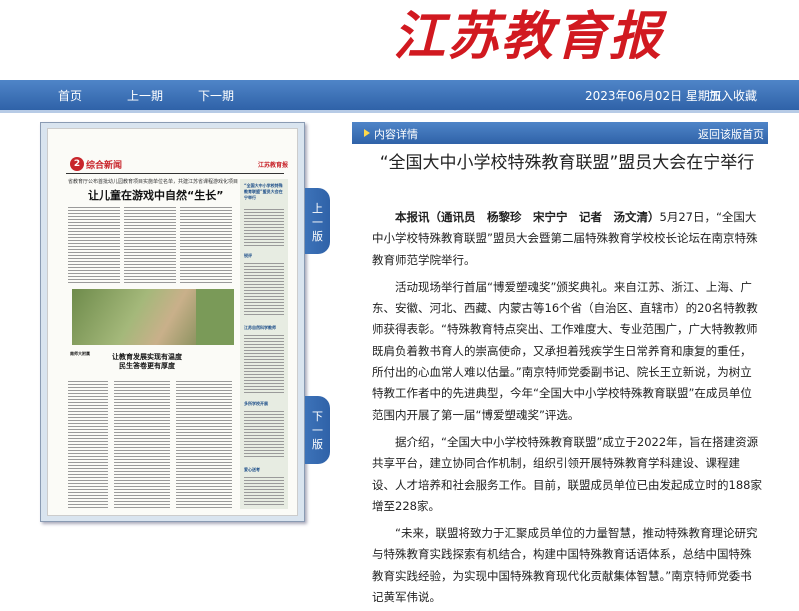 This screenshot has height=611, width=799. What do you see at coordinates (252, 470) in the screenshot?
I see `side-item-title: 爱心送考` at bounding box center [252, 470].